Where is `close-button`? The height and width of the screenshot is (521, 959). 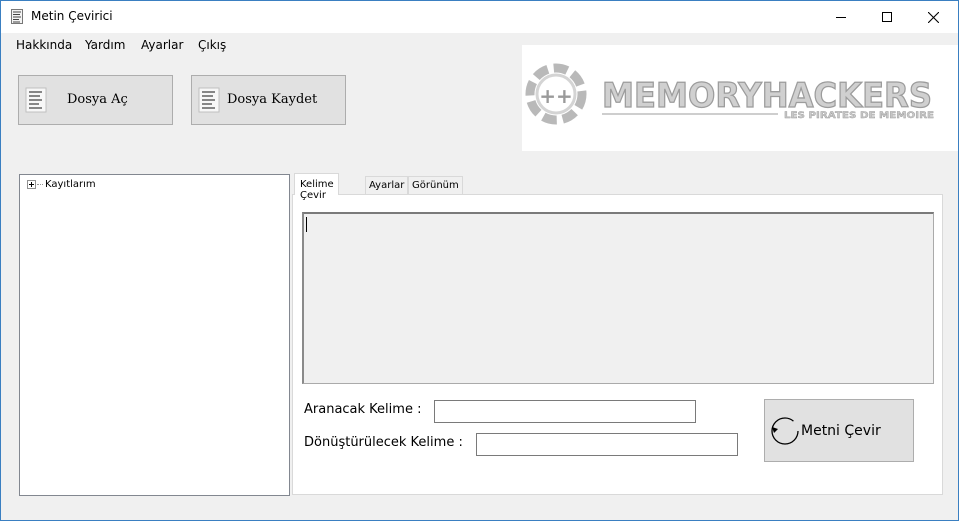 close-button is located at coordinates (933, 17).